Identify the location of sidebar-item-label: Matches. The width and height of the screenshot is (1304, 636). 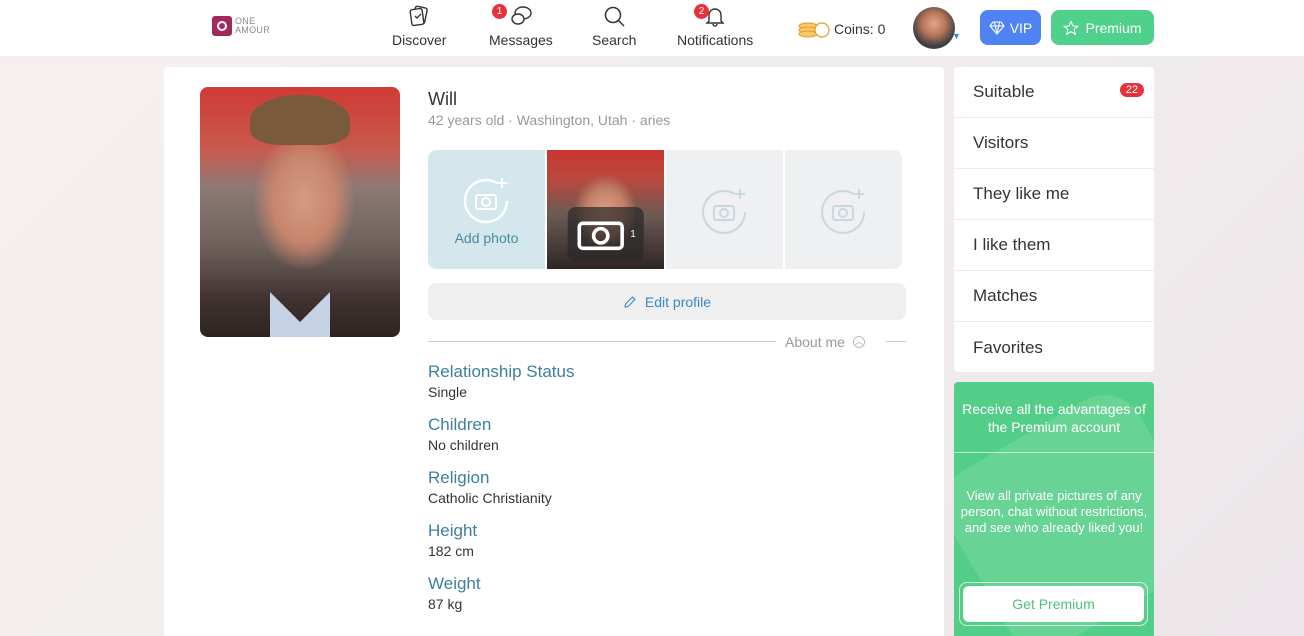
(1005, 295).